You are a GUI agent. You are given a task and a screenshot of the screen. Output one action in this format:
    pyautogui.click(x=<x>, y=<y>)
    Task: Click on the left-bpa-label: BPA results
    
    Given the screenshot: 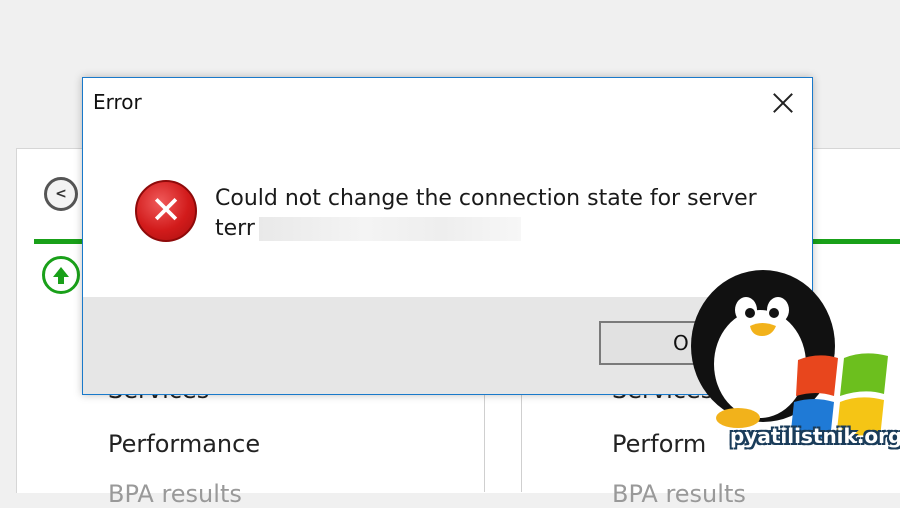 What is the action you would take?
    pyautogui.click(x=175, y=494)
    